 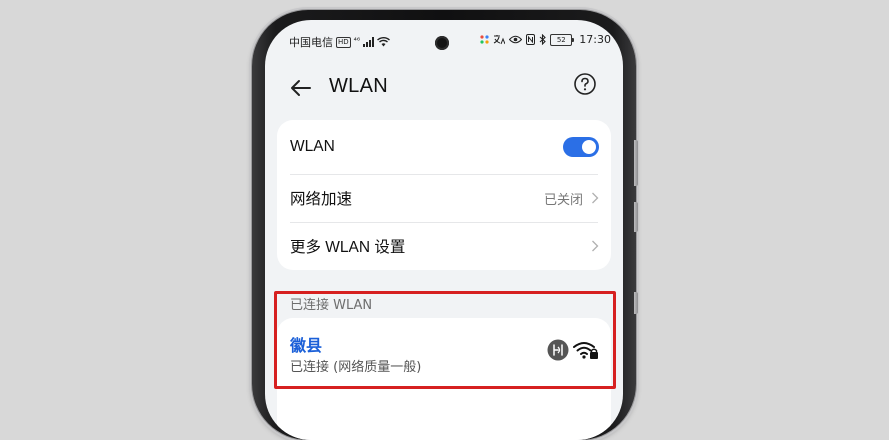 What do you see at coordinates (444, 246) in the screenshot?
I see `more-wlan-settings-row: 更多 WLAN 设置` at bounding box center [444, 246].